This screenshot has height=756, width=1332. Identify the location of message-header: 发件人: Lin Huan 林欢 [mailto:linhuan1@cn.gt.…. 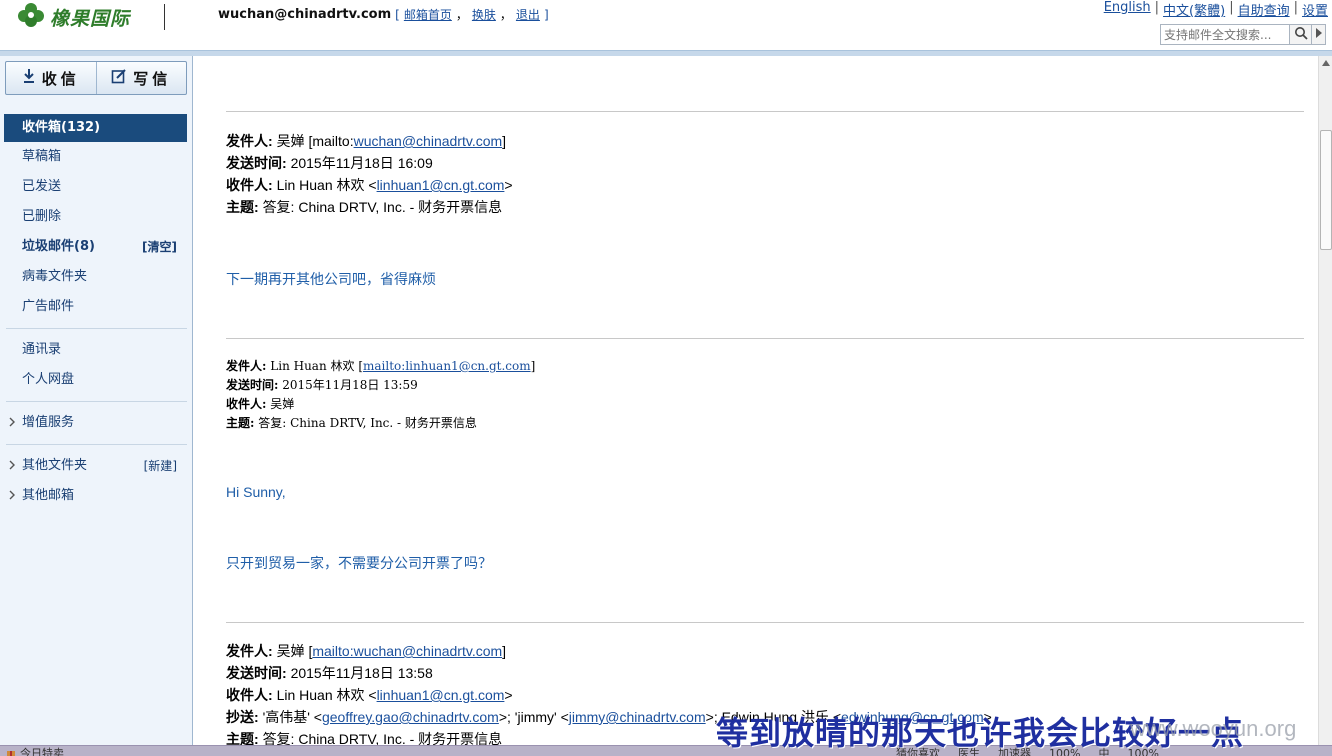
(380, 395).